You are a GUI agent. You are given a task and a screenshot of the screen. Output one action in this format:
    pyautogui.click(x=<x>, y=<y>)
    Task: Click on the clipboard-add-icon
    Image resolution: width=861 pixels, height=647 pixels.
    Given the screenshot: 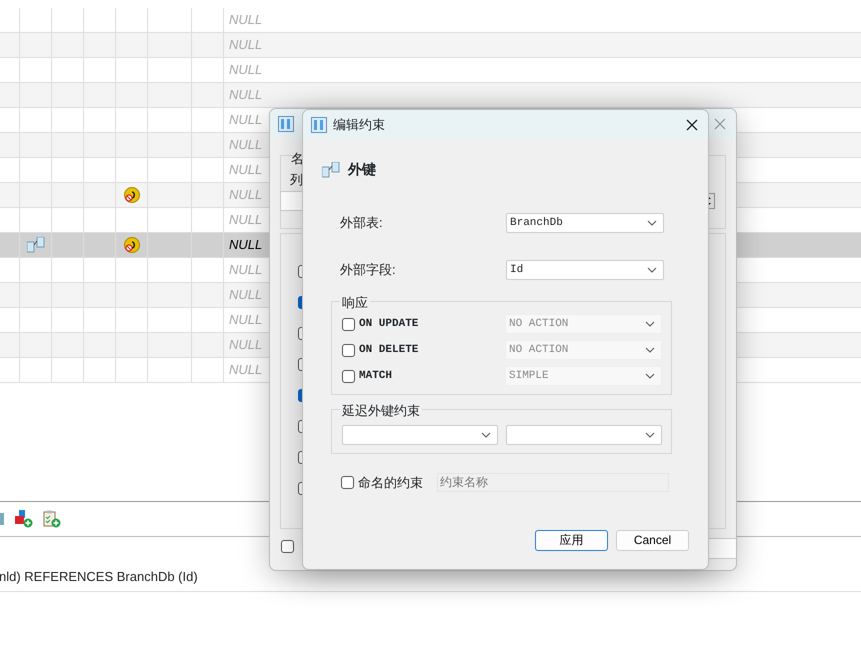 What is the action you would take?
    pyautogui.click(x=52, y=519)
    